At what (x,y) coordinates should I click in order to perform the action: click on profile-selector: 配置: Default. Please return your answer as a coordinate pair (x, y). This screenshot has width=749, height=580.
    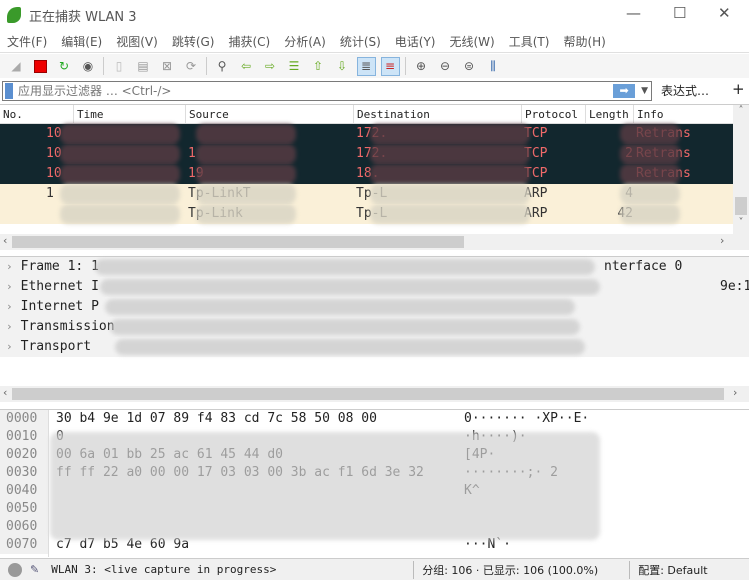
    Looking at the image, I should click on (672, 570).